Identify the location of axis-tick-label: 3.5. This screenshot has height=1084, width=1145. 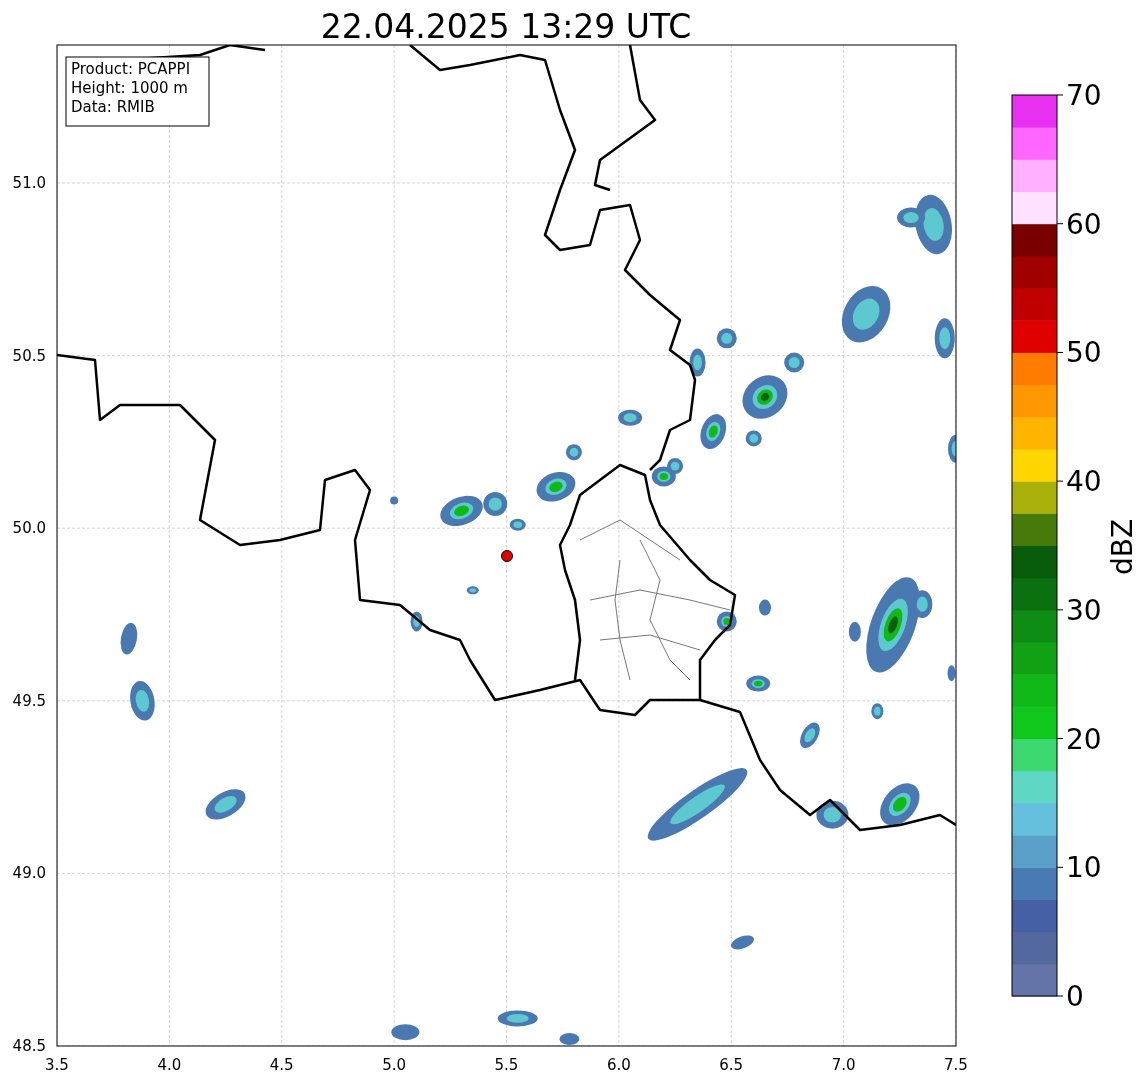
(57, 1065).